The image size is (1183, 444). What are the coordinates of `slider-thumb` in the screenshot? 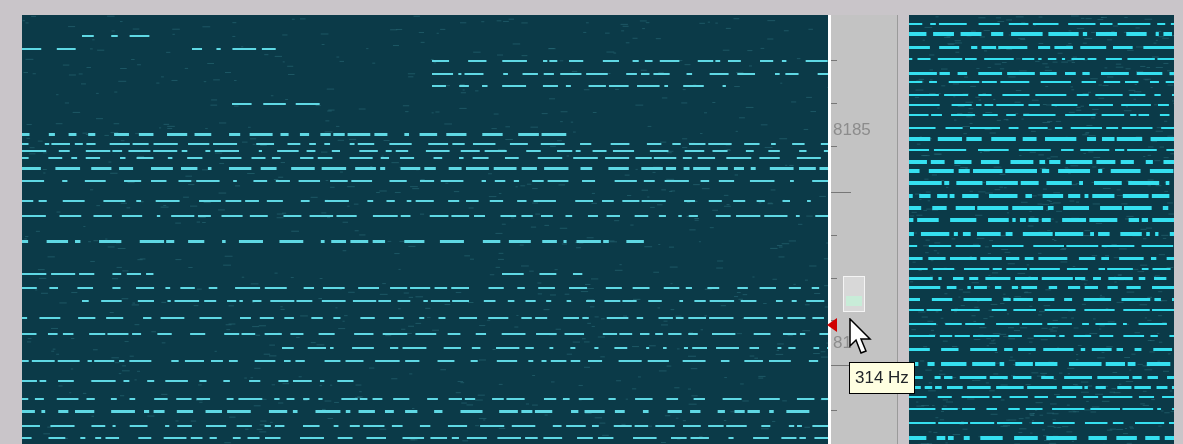 It's located at (854, 294).